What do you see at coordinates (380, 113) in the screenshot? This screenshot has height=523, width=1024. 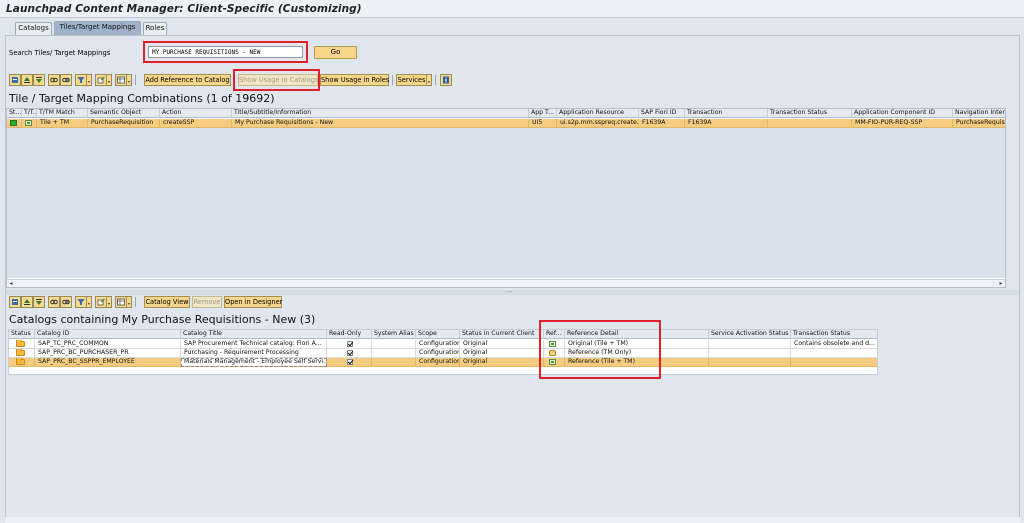 I see `column-header: Title/Subtitle/Information` at bounding box center [380, 113].